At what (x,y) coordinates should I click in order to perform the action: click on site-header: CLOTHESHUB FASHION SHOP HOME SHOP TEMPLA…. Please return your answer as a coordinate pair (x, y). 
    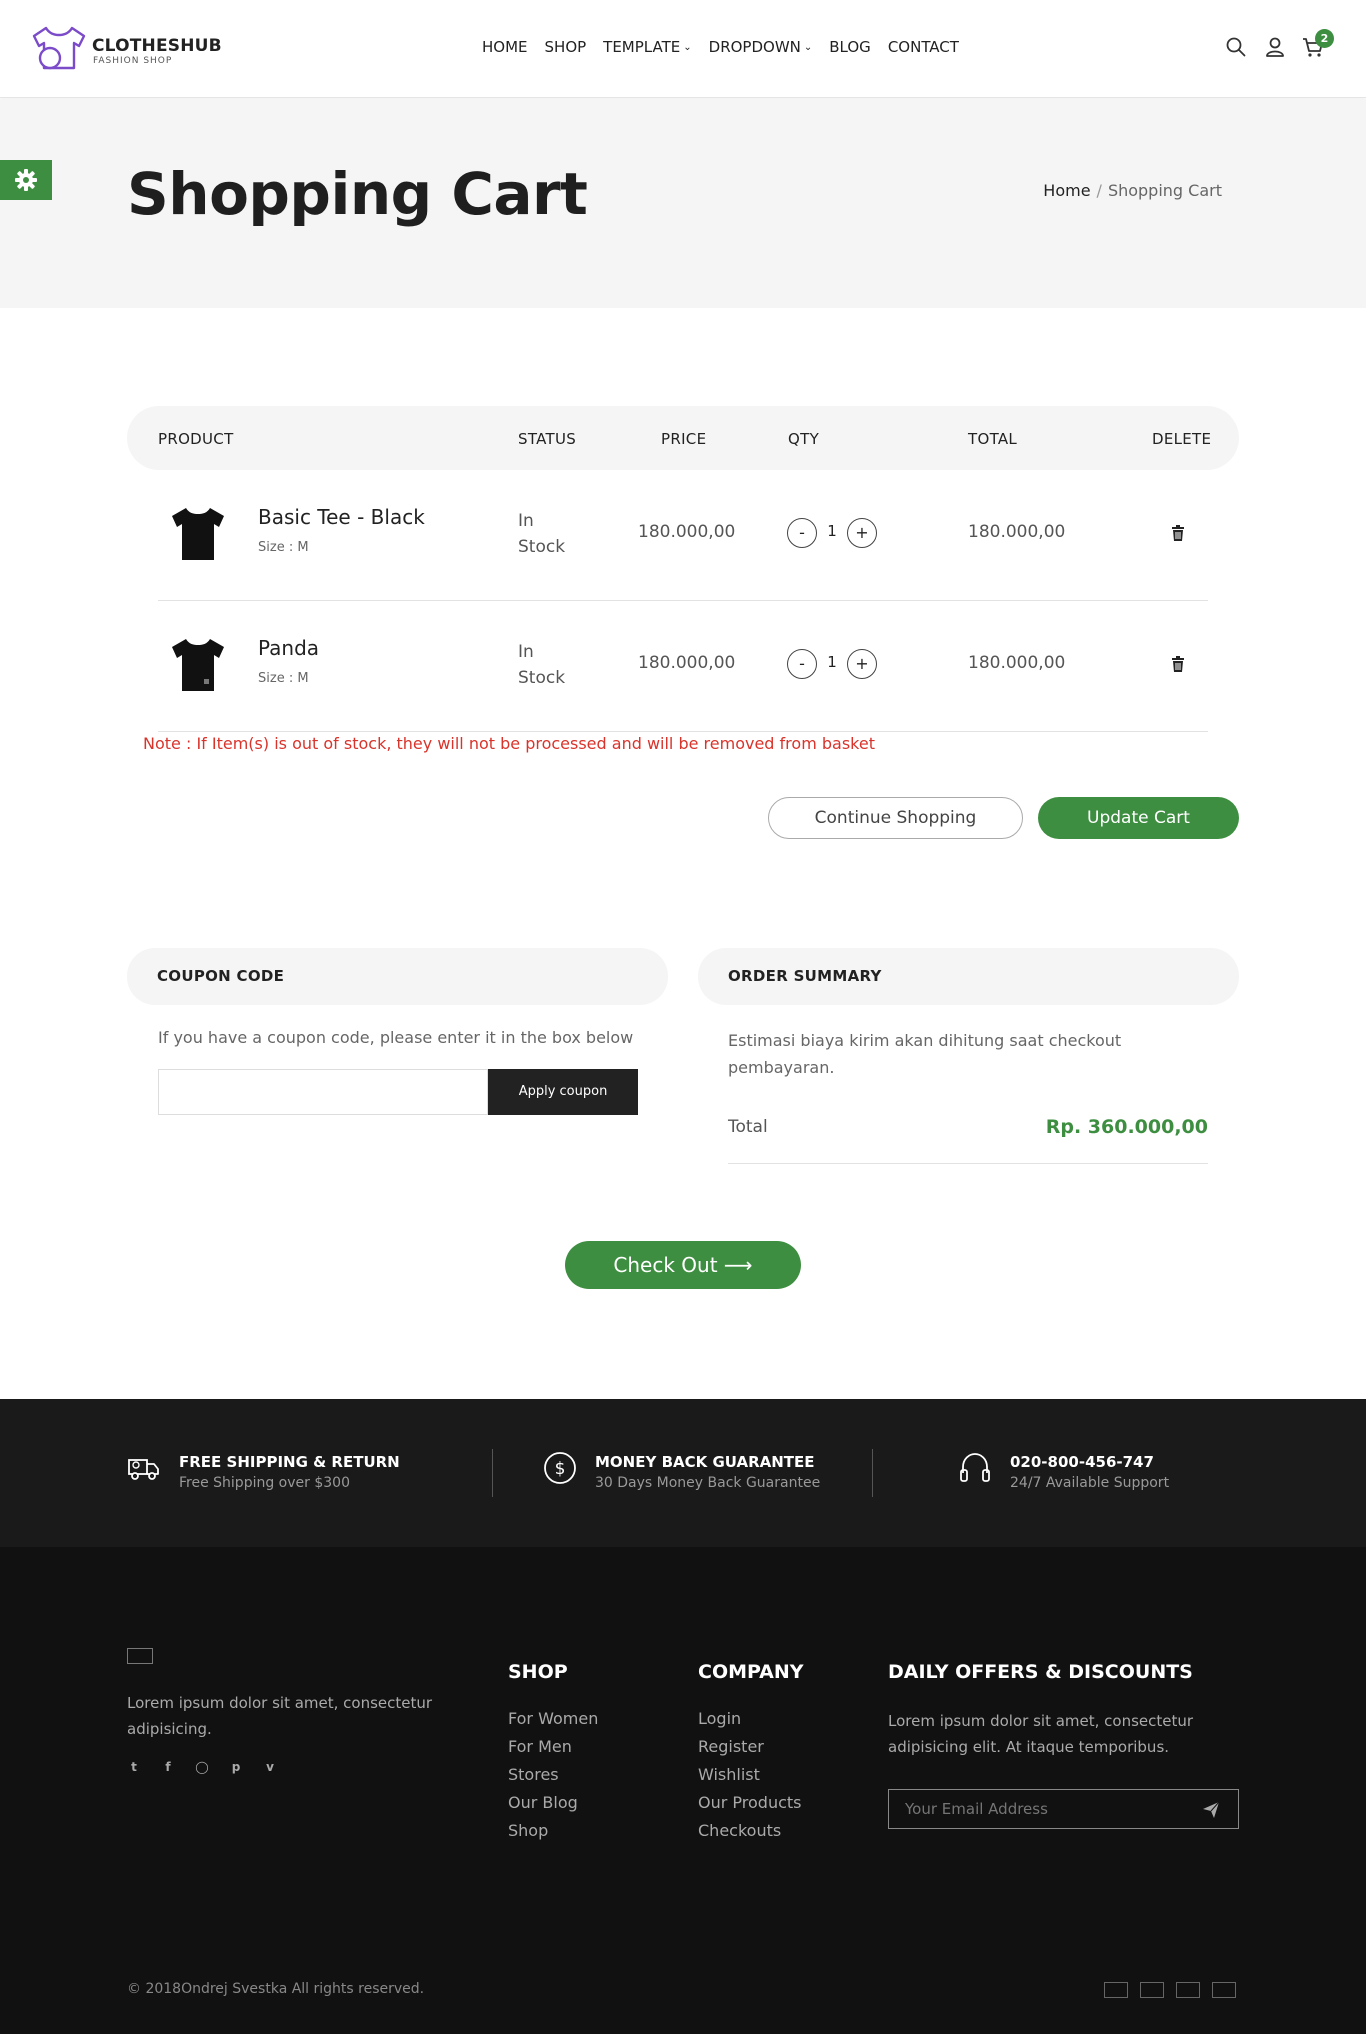
    Looking at the image, I should click on (683, 49).